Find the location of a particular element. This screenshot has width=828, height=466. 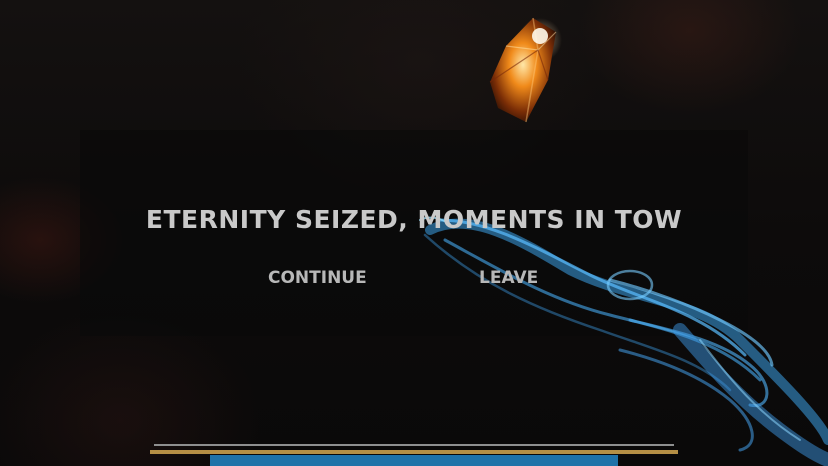

progress-bar-fill is located at coordinates (414, 460).